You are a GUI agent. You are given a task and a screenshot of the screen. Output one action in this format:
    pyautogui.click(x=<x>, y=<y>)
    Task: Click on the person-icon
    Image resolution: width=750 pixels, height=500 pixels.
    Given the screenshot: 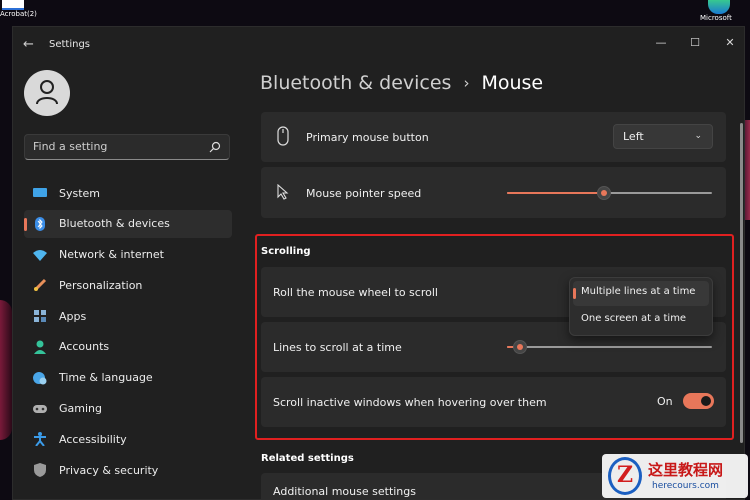 What is the action you would take?
    pyautogui.click(x=40, y=347)
    